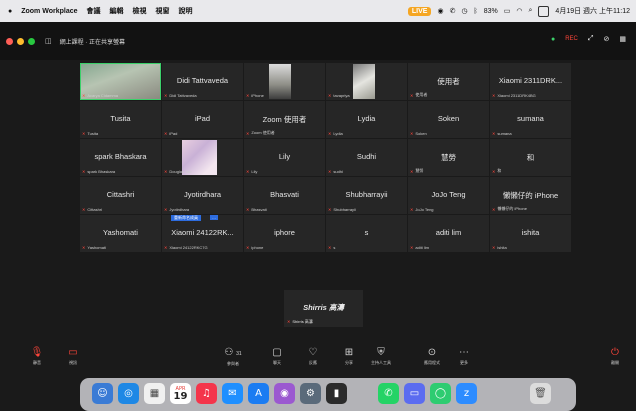  I want to click on reactions-button: ♡ 反應, so click(313, 356).